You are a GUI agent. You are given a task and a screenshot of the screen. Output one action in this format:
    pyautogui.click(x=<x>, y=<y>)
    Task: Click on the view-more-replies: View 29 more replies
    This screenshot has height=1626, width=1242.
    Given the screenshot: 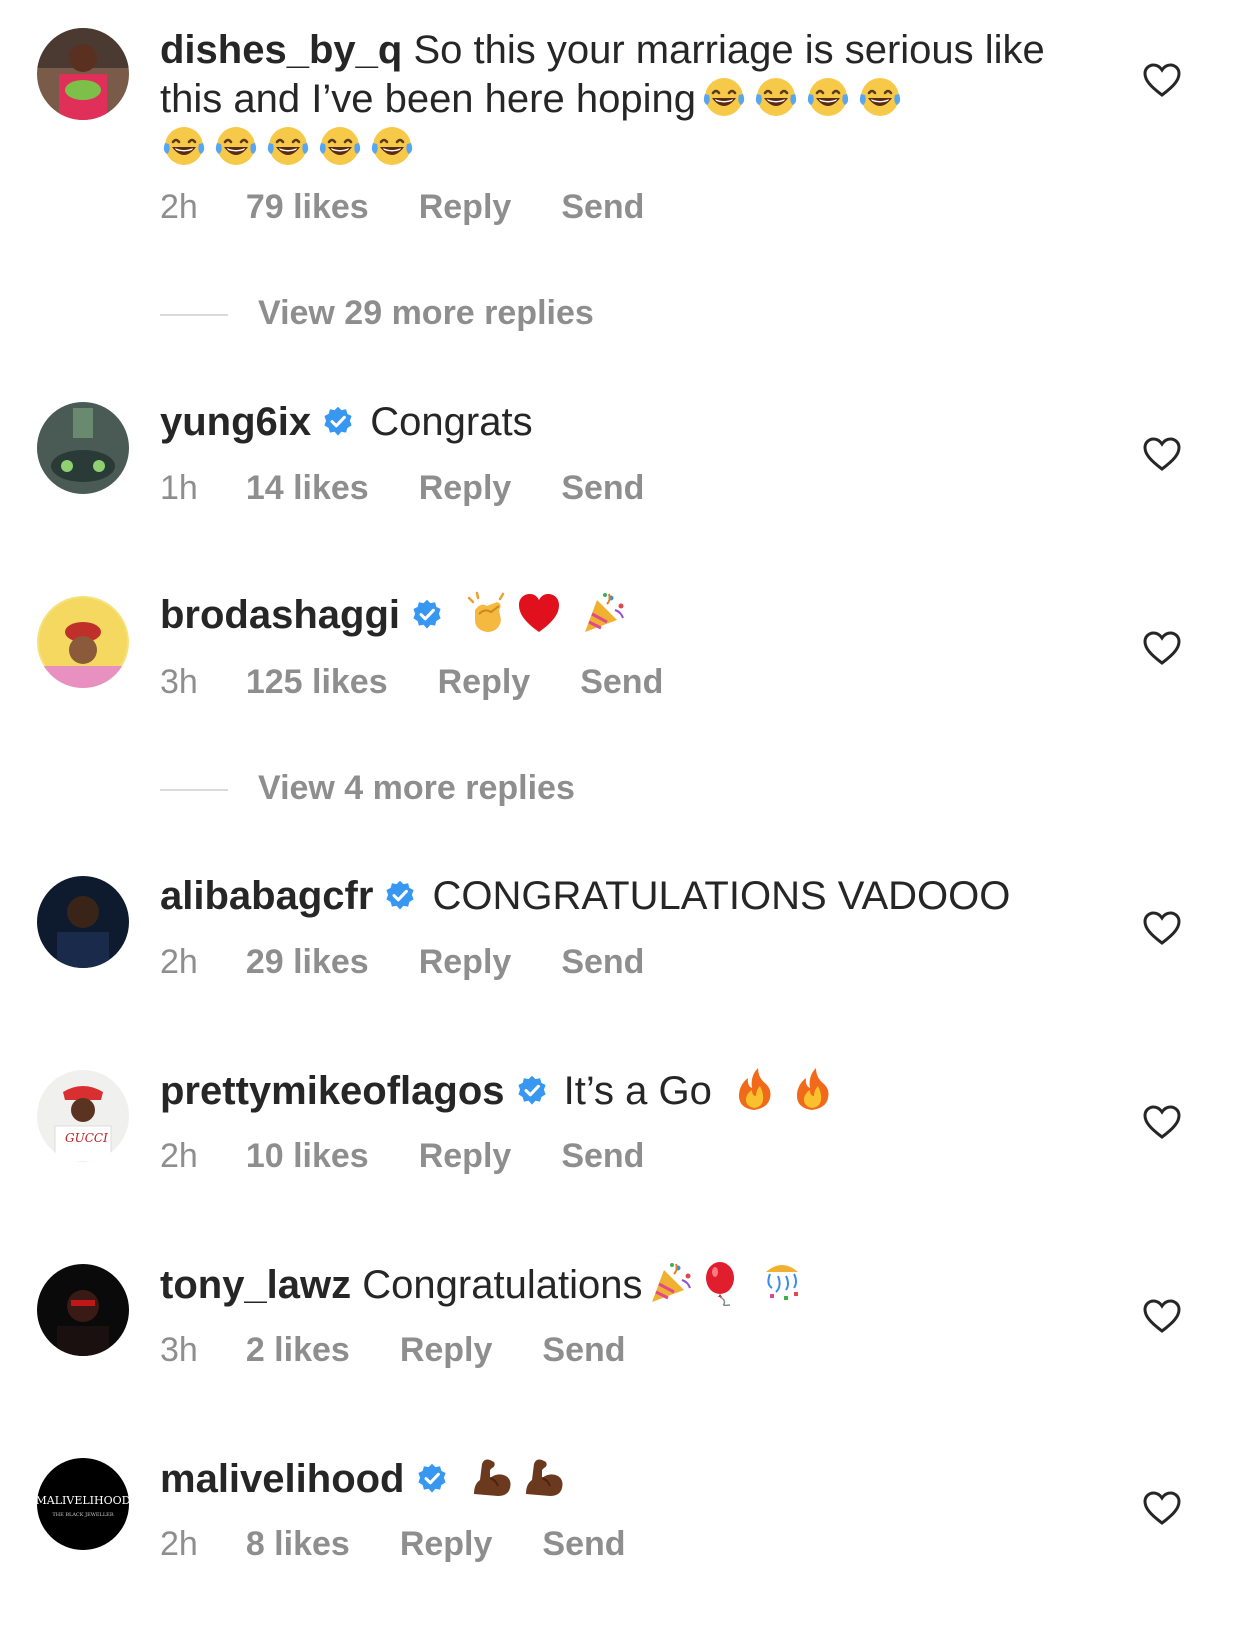 What is the action you would take?
    pyautogui.click(x=377, y=313)
    